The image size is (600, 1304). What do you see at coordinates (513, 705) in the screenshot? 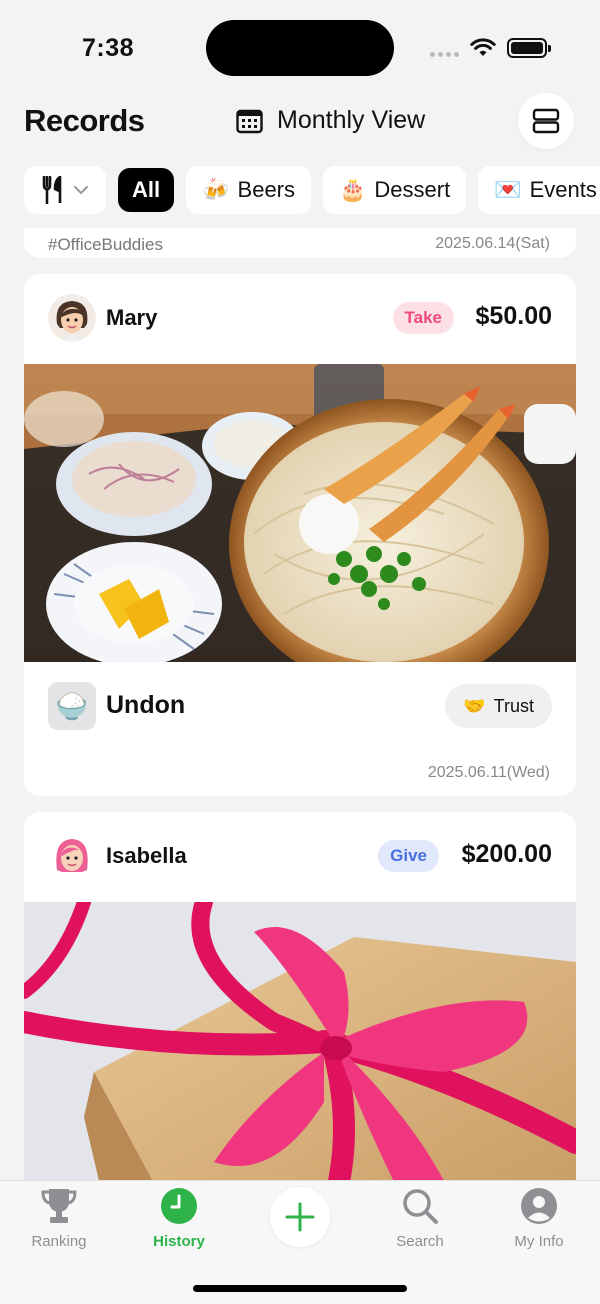
I see `trust-label: Trust` at bounding box center [513, 705].